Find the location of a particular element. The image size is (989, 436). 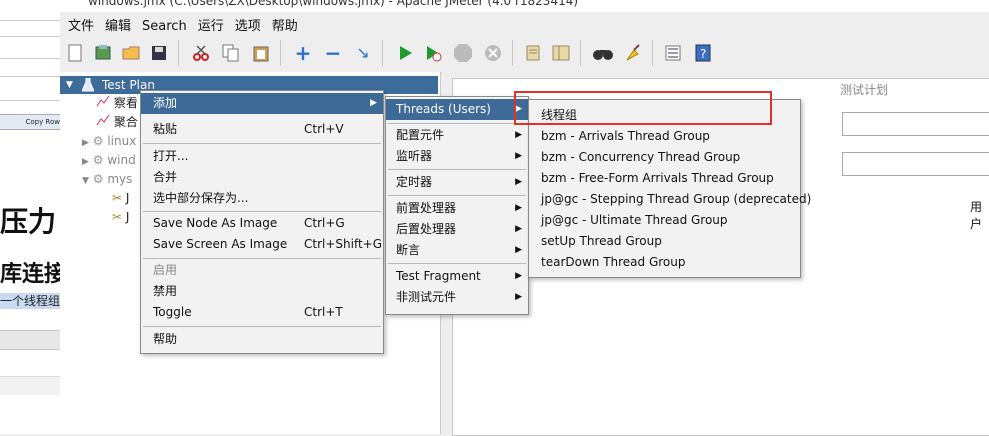

menu-item-free-form-arrivals-thread-group: bzm - Free-Form Arrivals Thread Group is located at coordinates (664, 178).